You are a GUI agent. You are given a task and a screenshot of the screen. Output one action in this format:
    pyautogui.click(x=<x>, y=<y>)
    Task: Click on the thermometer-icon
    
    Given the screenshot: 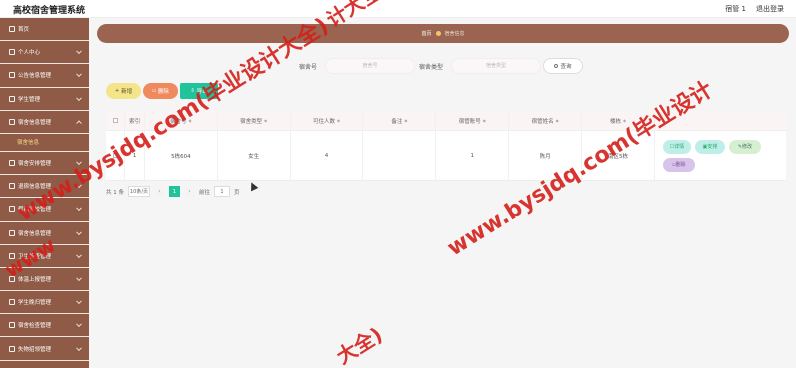 What is the action you would take?
    pyautogui.click(x=12, y=278)
    